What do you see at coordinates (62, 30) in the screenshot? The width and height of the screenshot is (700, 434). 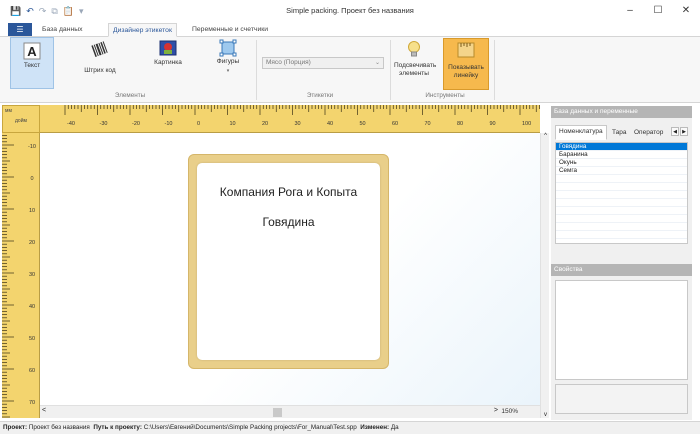 I see `tab-database: База данных` at bounding box center [62, 30].